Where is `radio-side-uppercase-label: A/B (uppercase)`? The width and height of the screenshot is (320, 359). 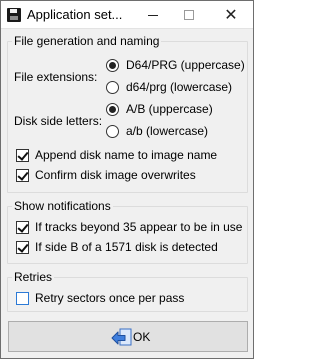
radio-side-uppercase-label: A/B (uppercase) is located at coordinates (169, 109).